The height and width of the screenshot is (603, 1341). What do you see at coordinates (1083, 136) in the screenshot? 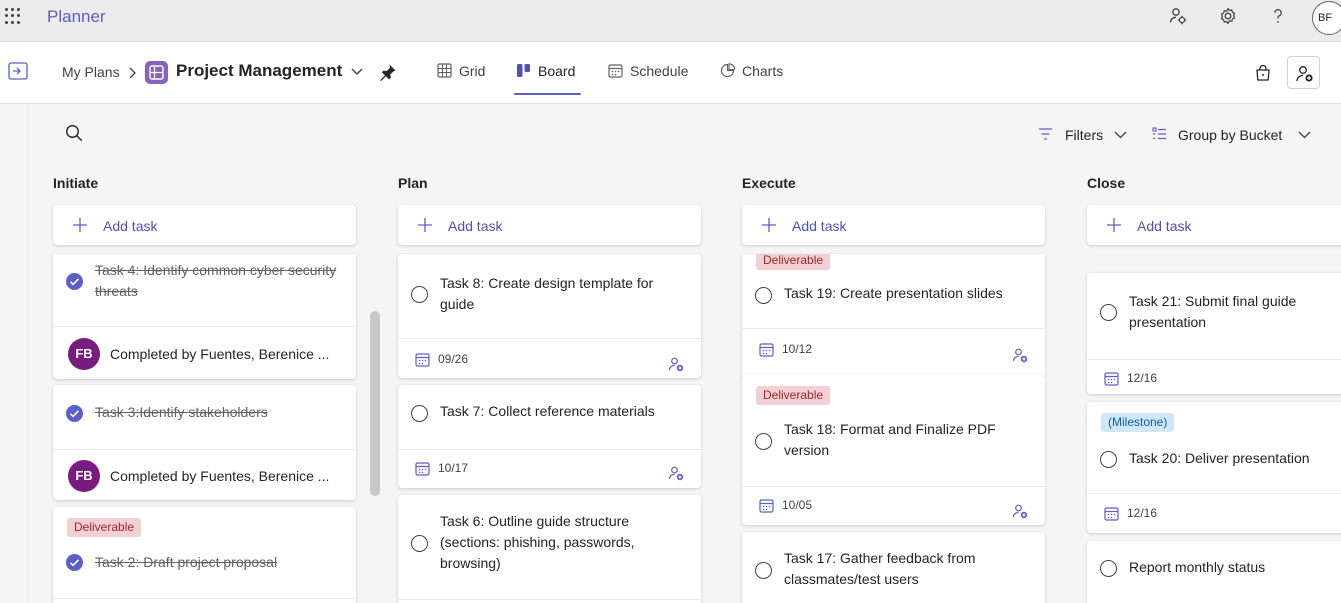
I see `filters-button: Filters` at bounding box center [1083, 136].